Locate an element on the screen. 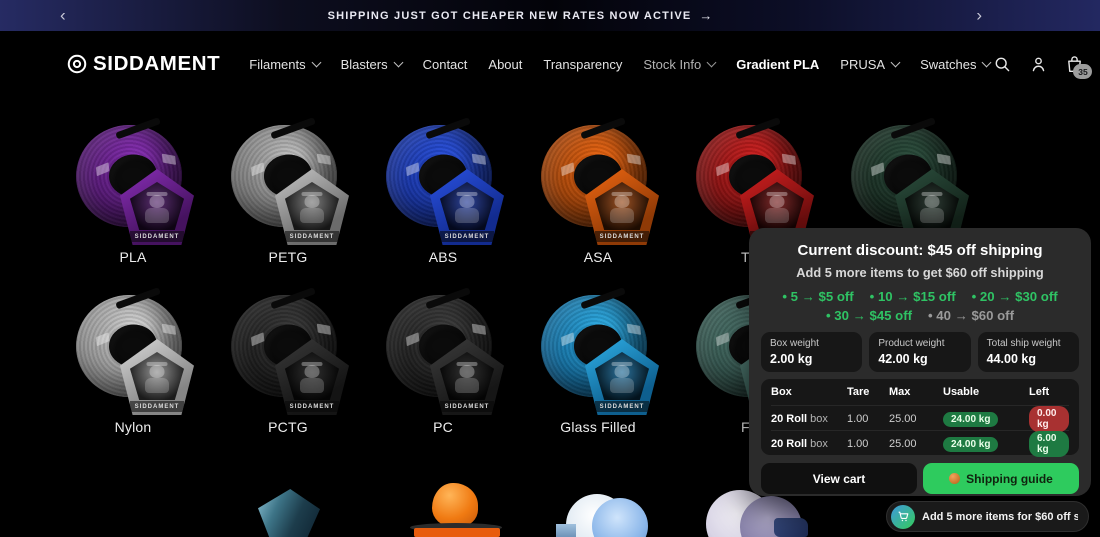  box-table-col-header: Box is located at coordinates (781, 392).